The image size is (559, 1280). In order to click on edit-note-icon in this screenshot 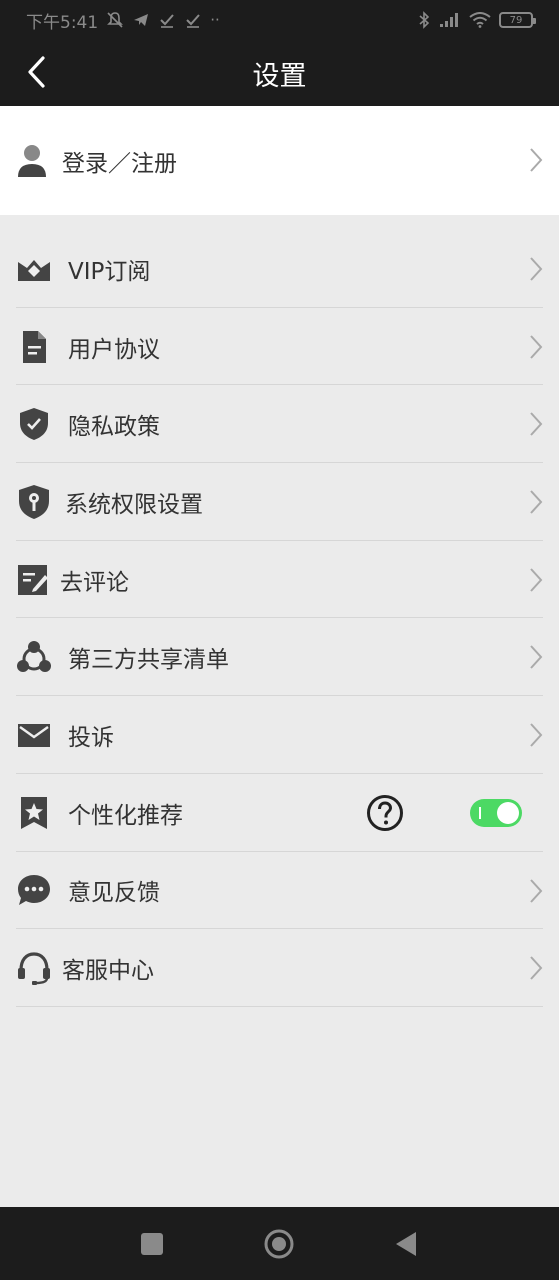, I will do `click(33, 579)`.